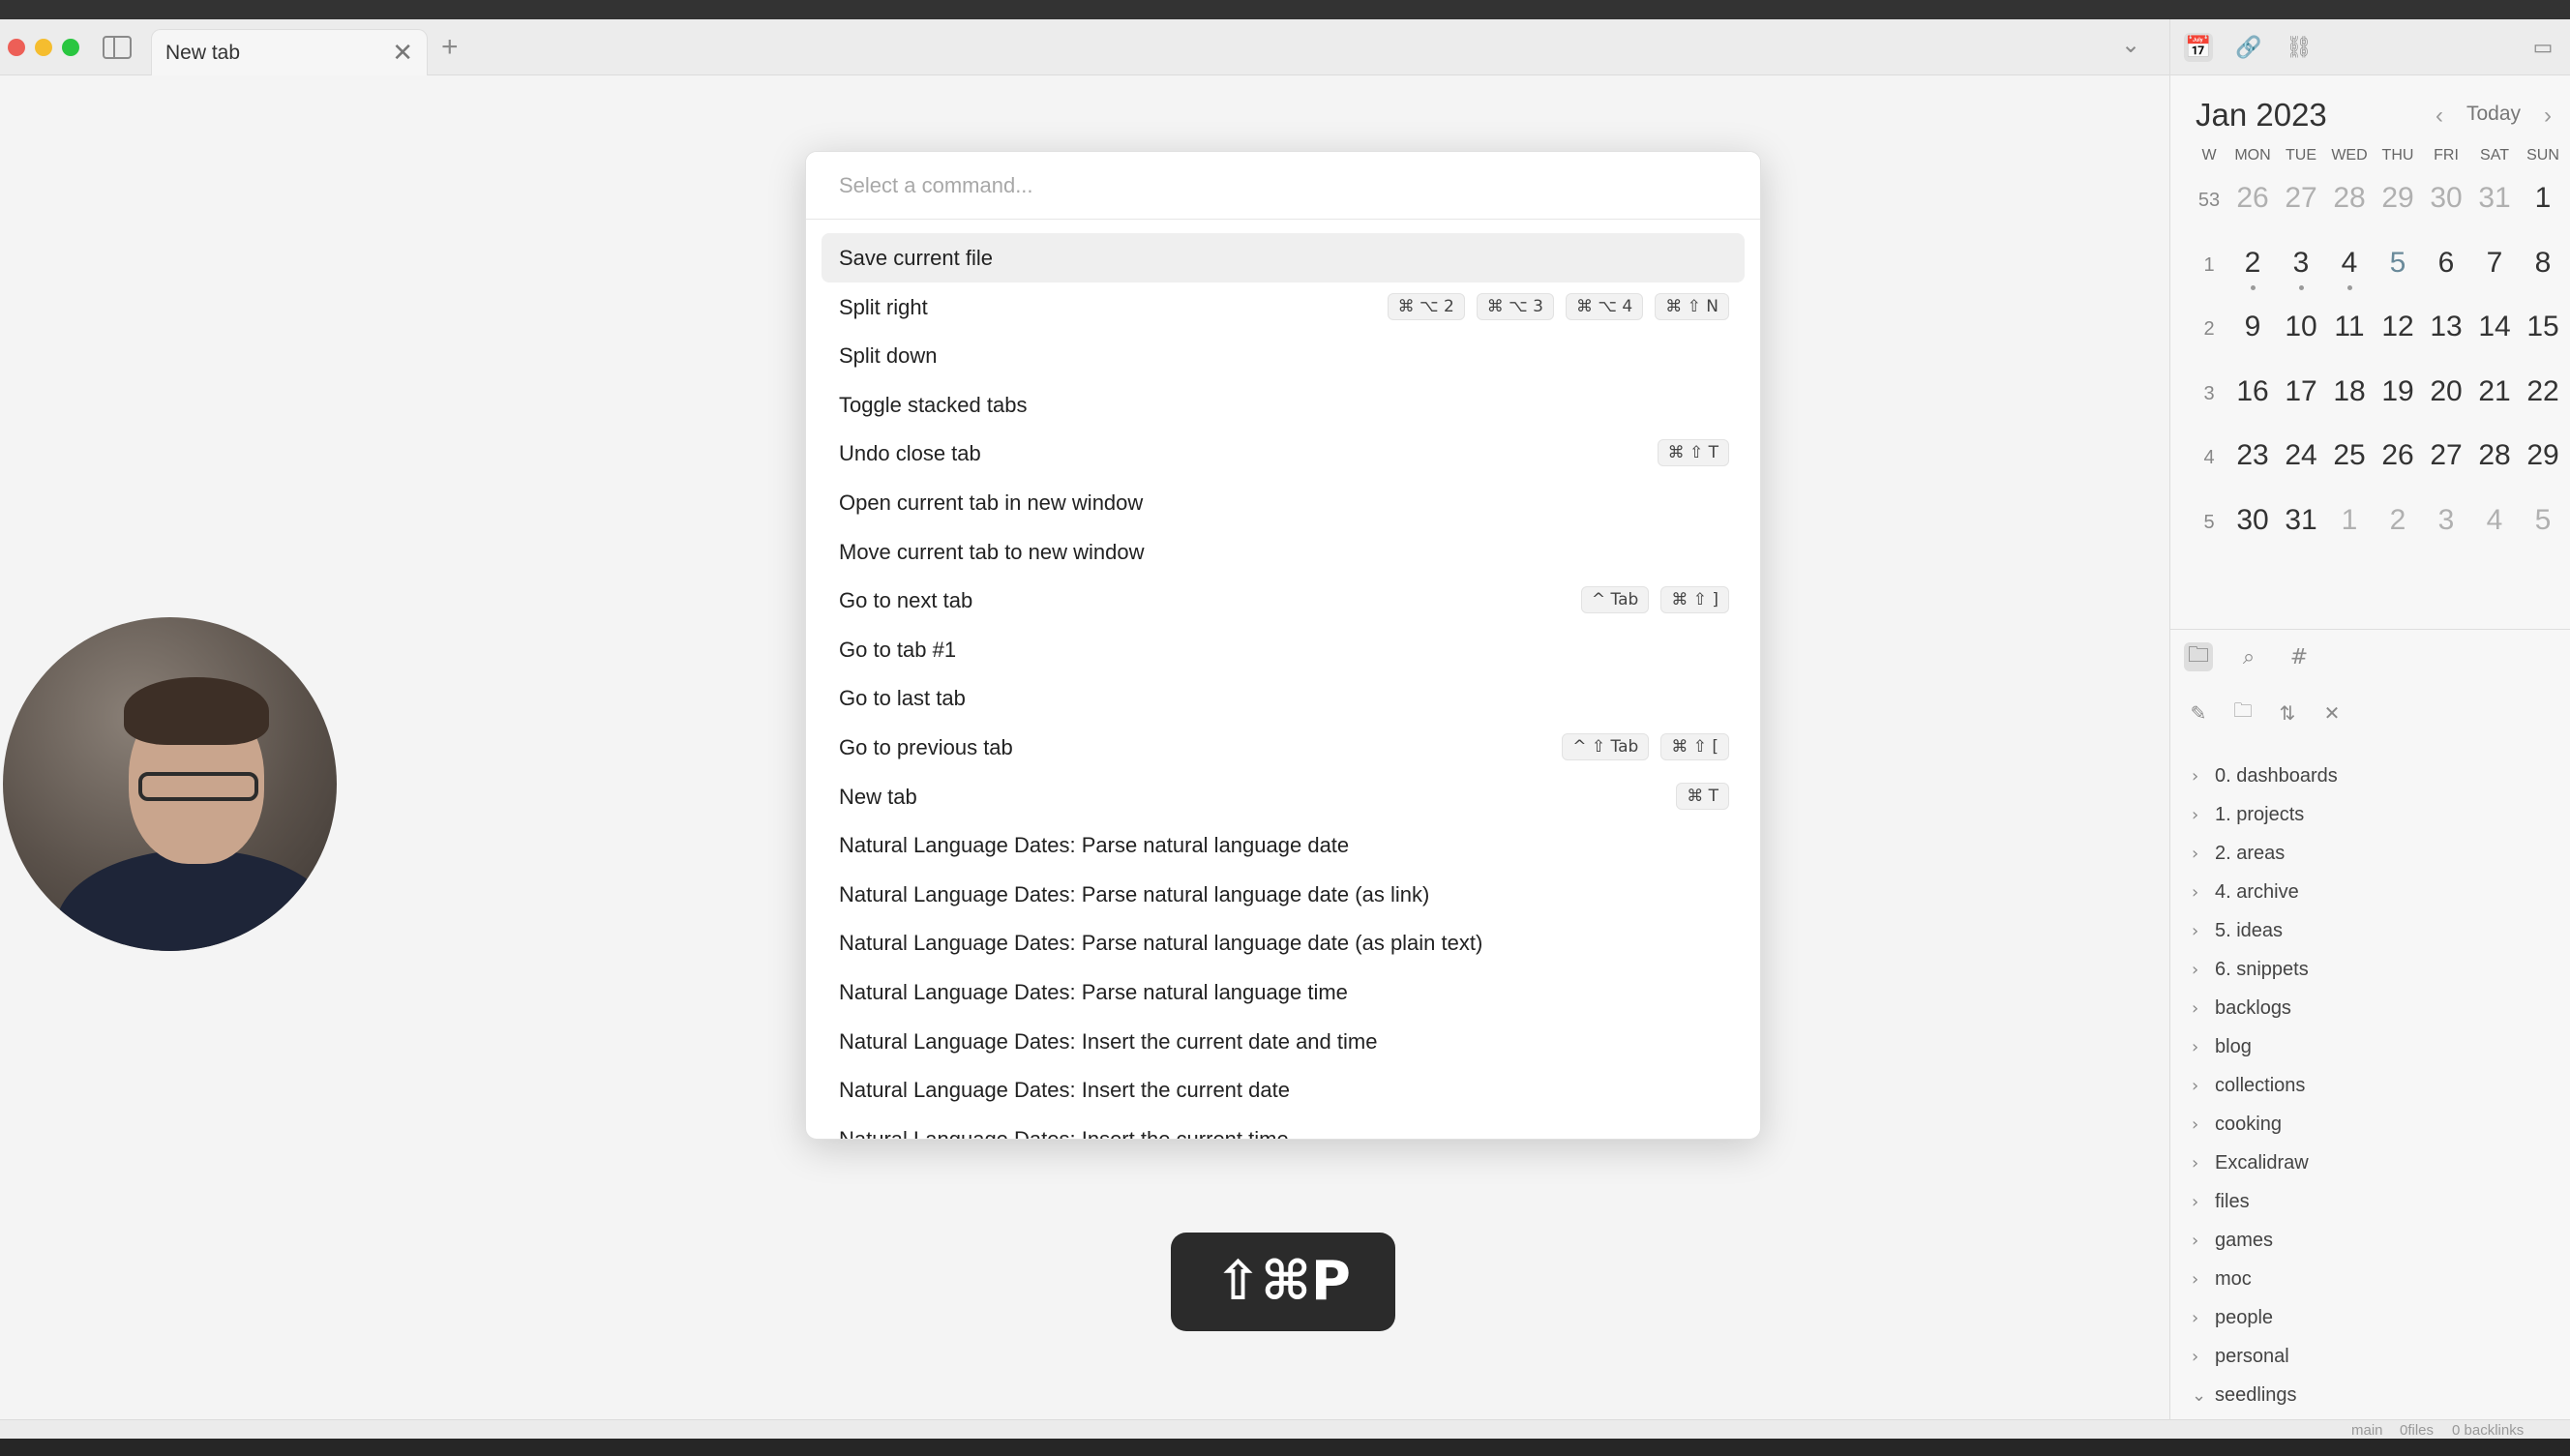  Describe the element at coordinates (71, 48) in the screenshot. I see `zoom-window-button` at that location.